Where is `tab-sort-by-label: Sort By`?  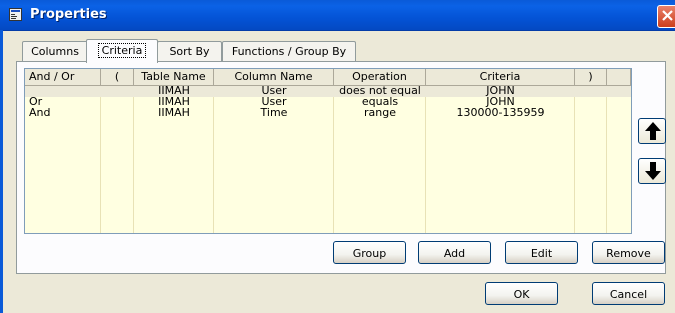 tab-sort-by-label: Sort By is located at coordinates (189, 51).